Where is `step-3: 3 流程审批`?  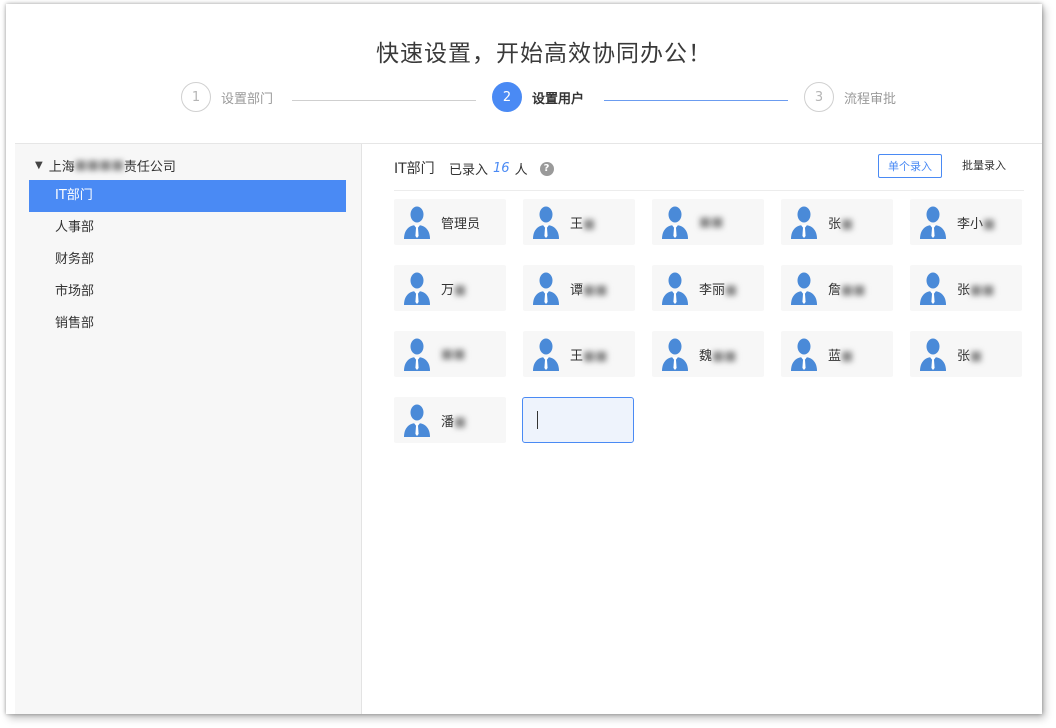
step-3: 3 流程审批 is located at coordinates (850, 97).